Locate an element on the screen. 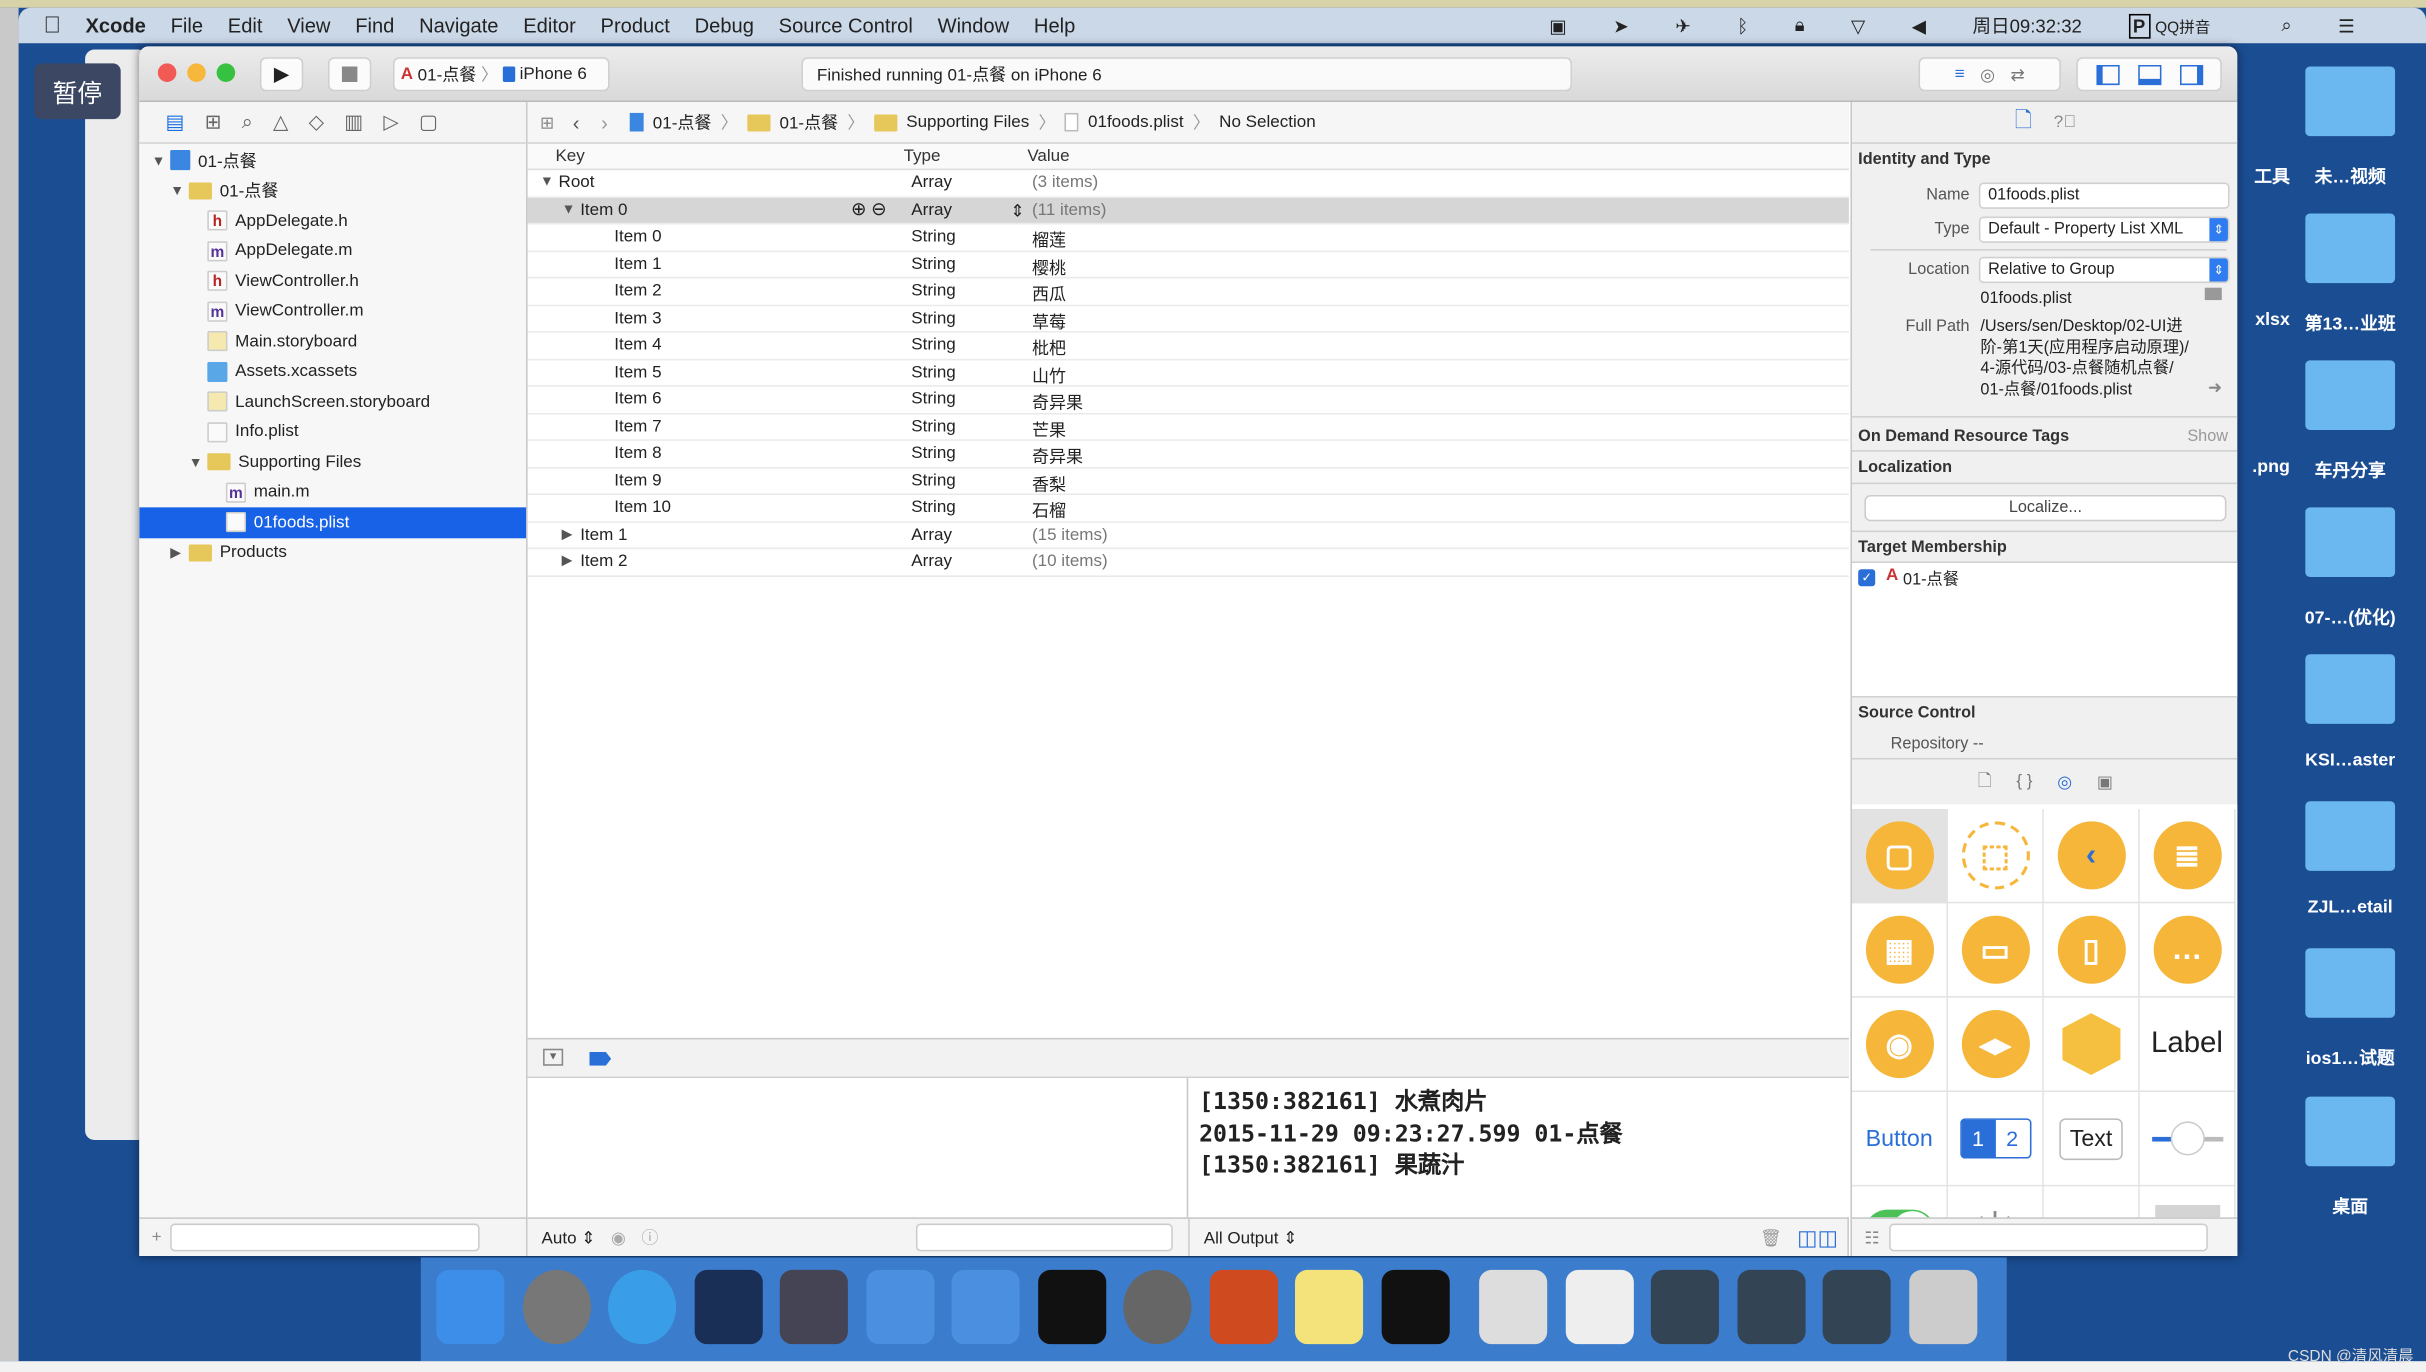 This screenshot has width=2426, height=1372. plist-row: Item 3 String 草莓 is located at coordinates (1188, 319).